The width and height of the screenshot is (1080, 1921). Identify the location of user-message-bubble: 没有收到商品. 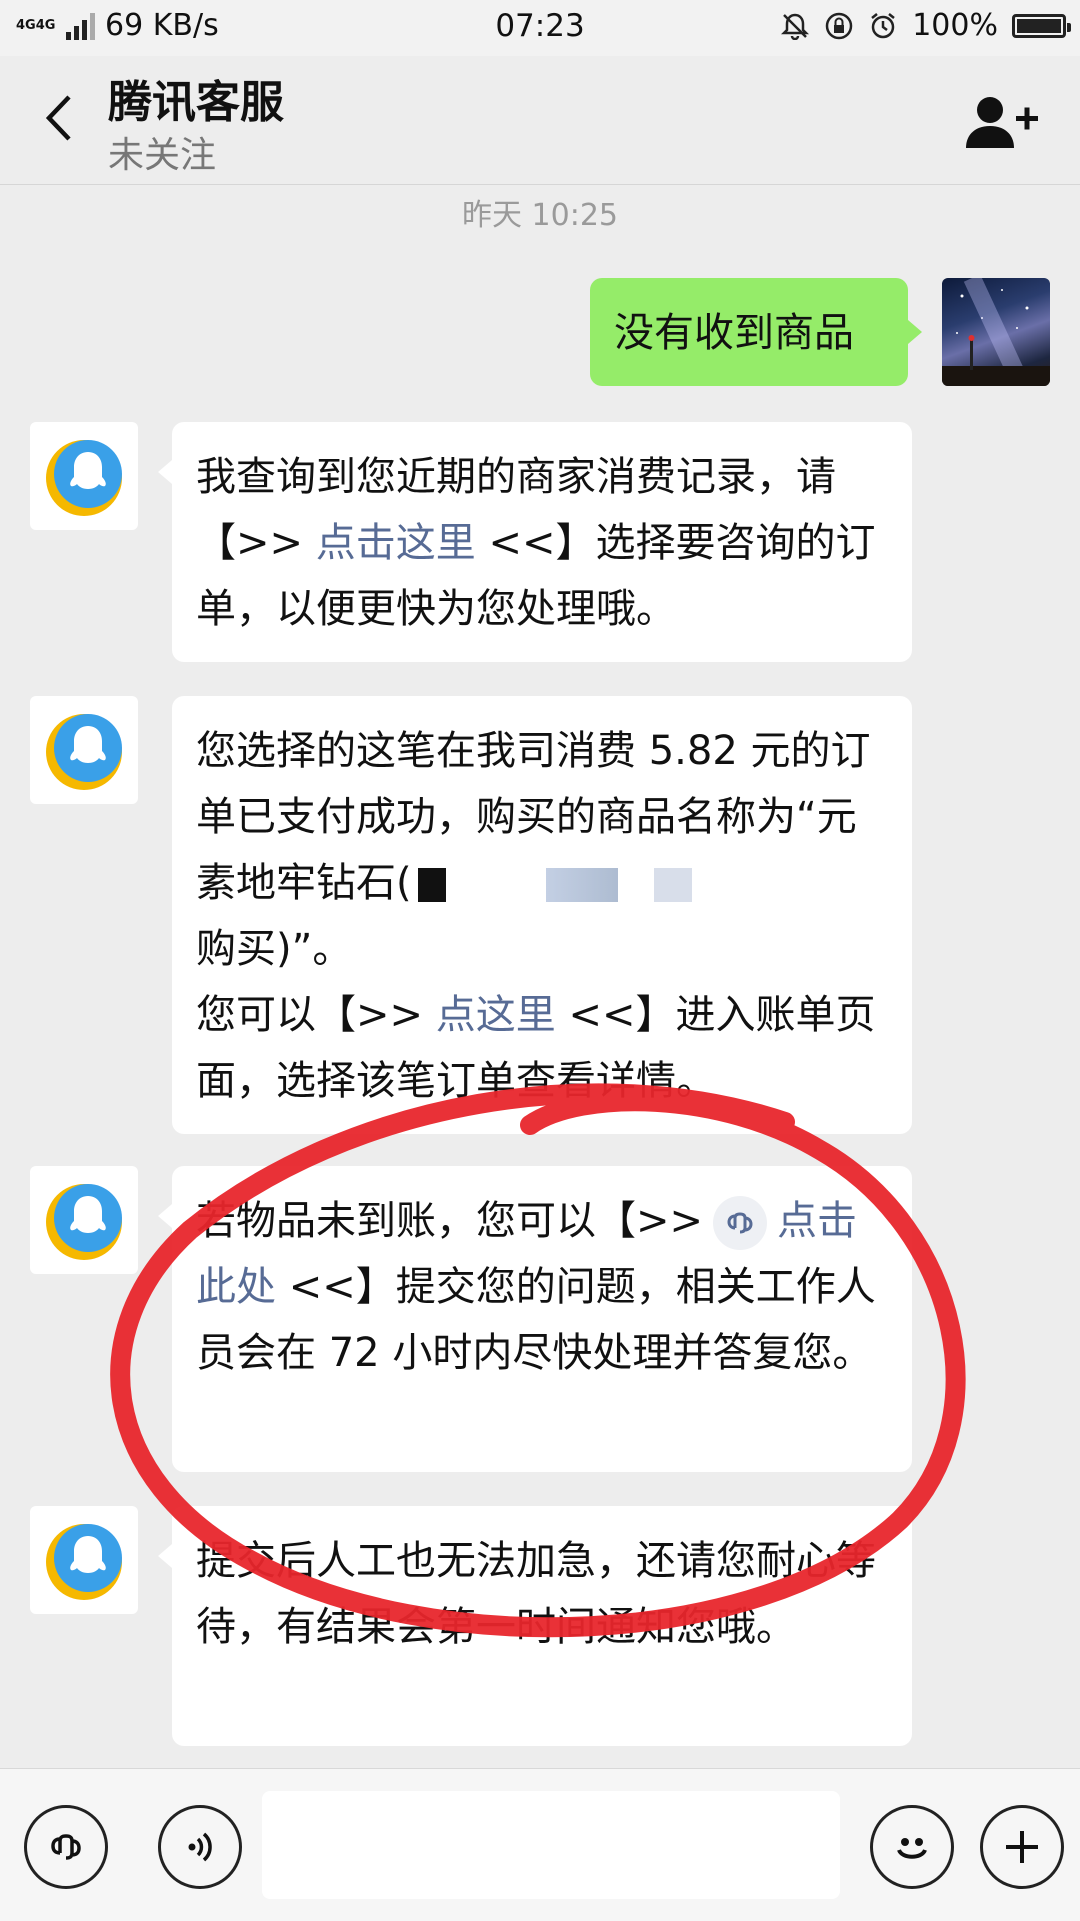
(756, 332).